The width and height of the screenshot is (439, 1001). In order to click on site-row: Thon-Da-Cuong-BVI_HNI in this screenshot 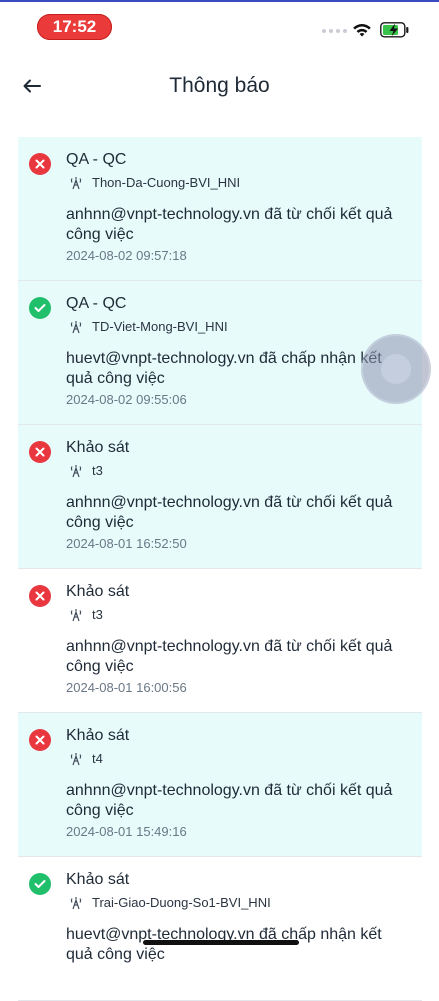, I will do `click(155, 182)`.